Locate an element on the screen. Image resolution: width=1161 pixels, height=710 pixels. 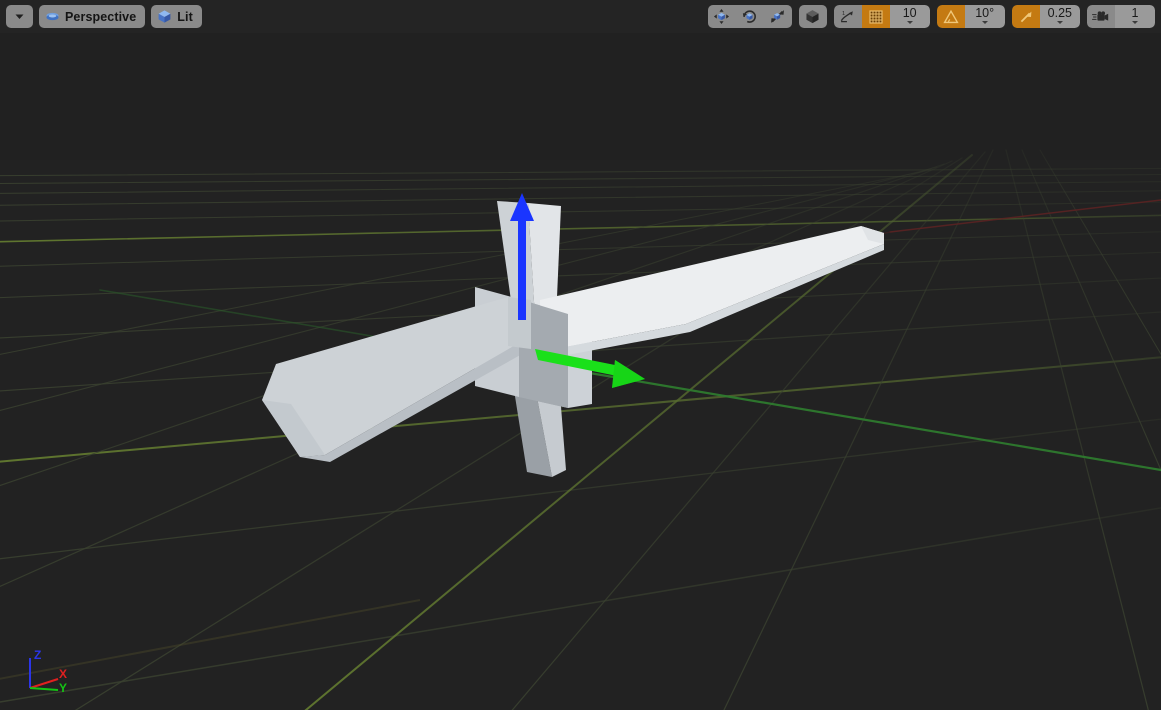
angle-snap-pair: 10° is located at coordinates (970, 16).